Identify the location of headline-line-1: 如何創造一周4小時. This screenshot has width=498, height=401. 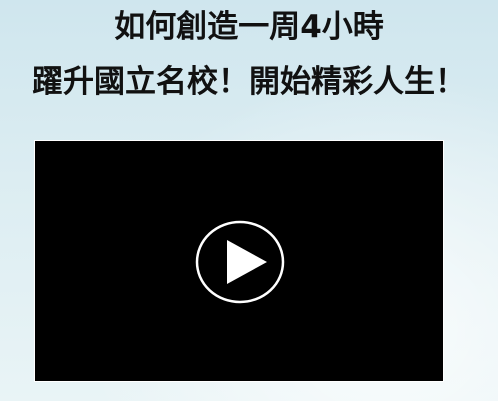
(249, 27).